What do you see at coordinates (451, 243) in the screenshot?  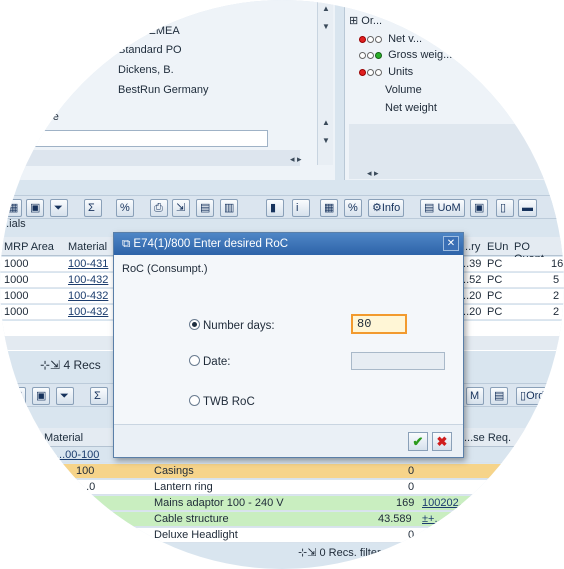 I see `close-icon: ✕` at bounding box center [451, 243].